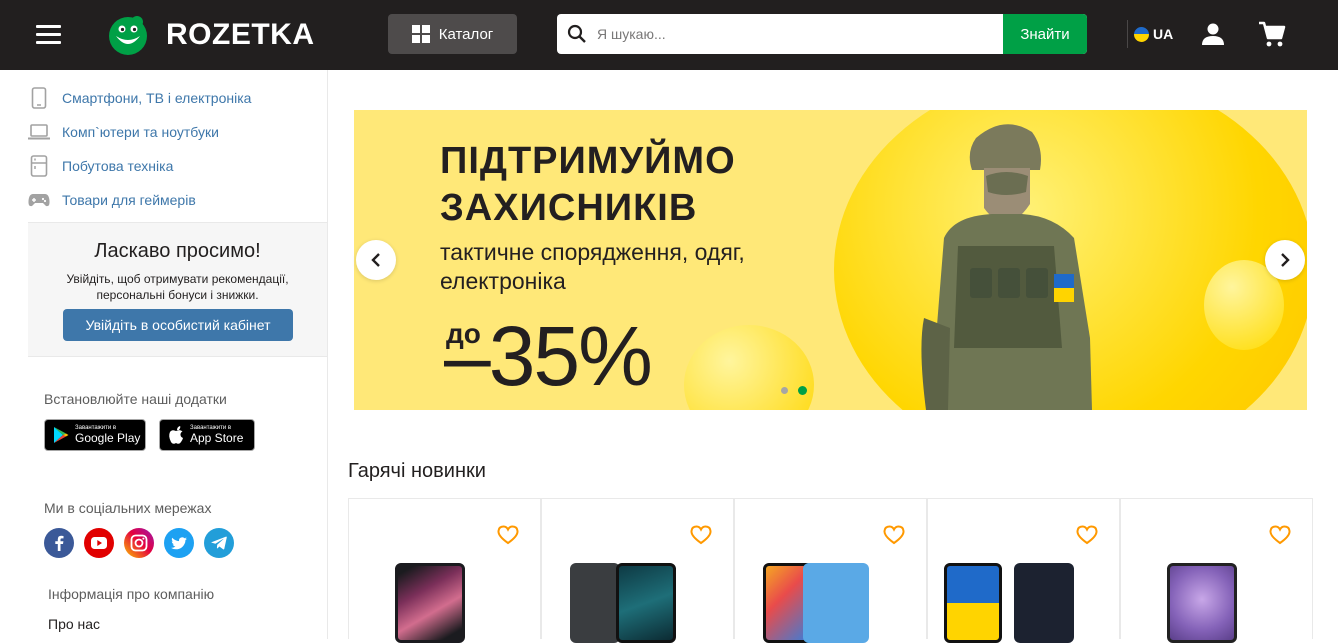  What do you see at coordinates (157, 98) in the screenshot?
I see `sidebar-item-label: Смартфони, ТВ і електроніка` at bounding box center [157, 98].